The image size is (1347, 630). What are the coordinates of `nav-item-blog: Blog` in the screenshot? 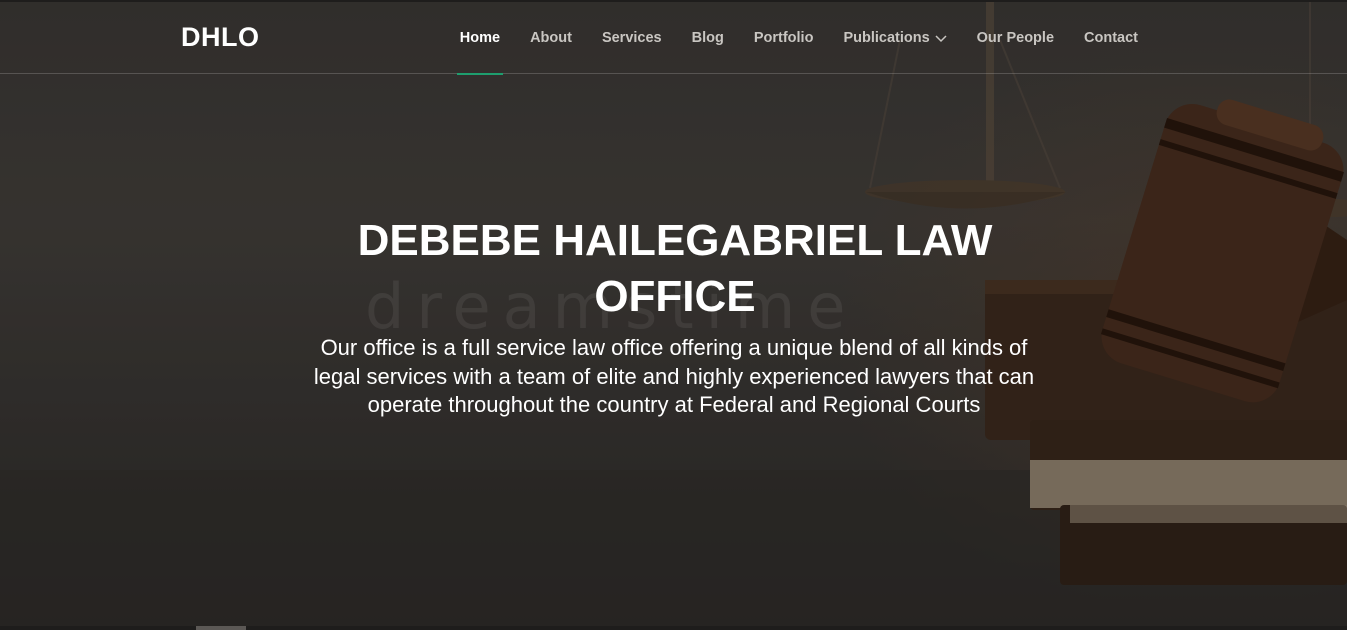 It's located at (708, 38).